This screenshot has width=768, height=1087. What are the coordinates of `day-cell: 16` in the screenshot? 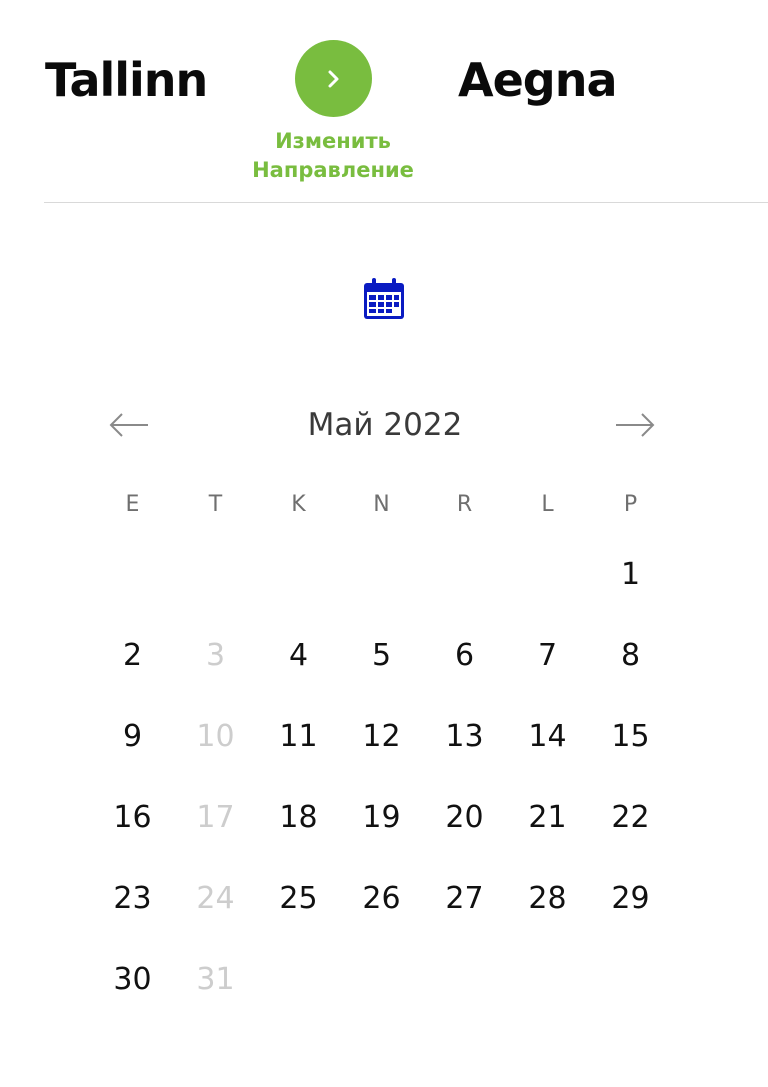 It's located at (132, 823).